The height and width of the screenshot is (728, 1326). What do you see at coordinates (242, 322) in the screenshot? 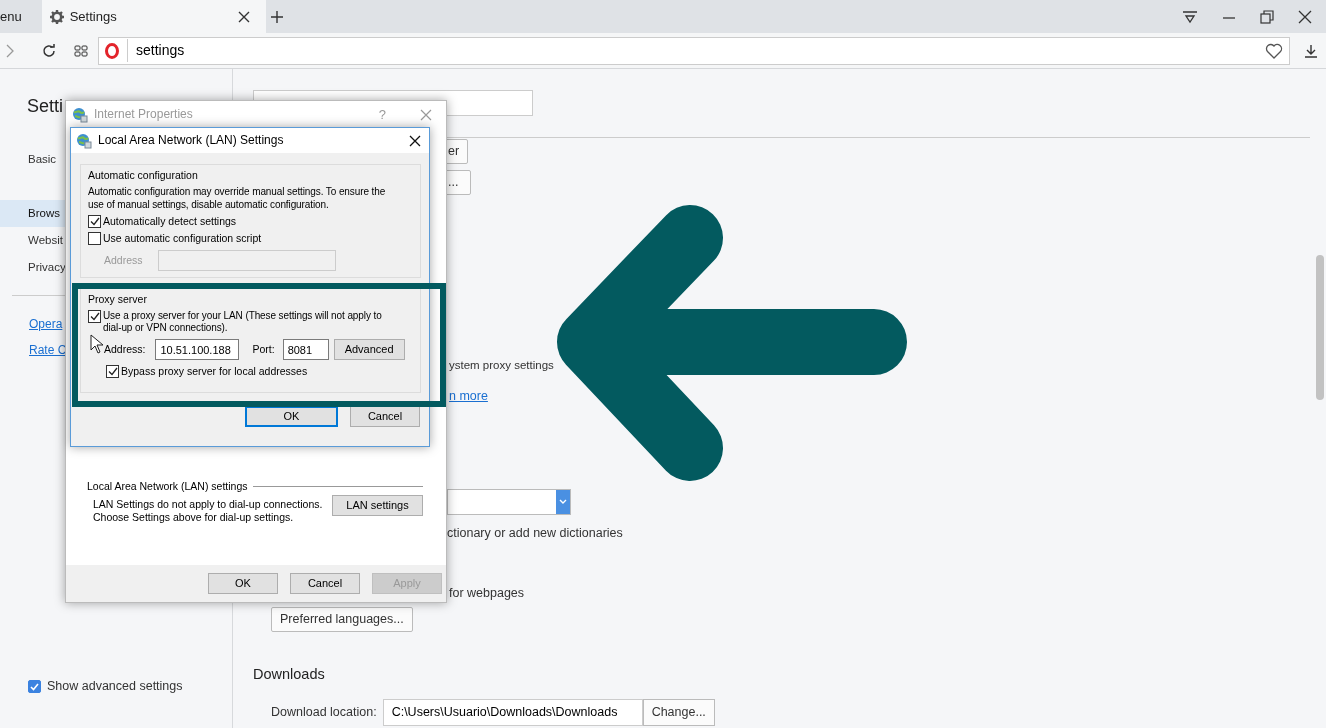
I see `checkbox-label: Use a proxy server for your LAN (These settings will not apply to dial-up or VPN connections).` at bounding box center [242, 322].